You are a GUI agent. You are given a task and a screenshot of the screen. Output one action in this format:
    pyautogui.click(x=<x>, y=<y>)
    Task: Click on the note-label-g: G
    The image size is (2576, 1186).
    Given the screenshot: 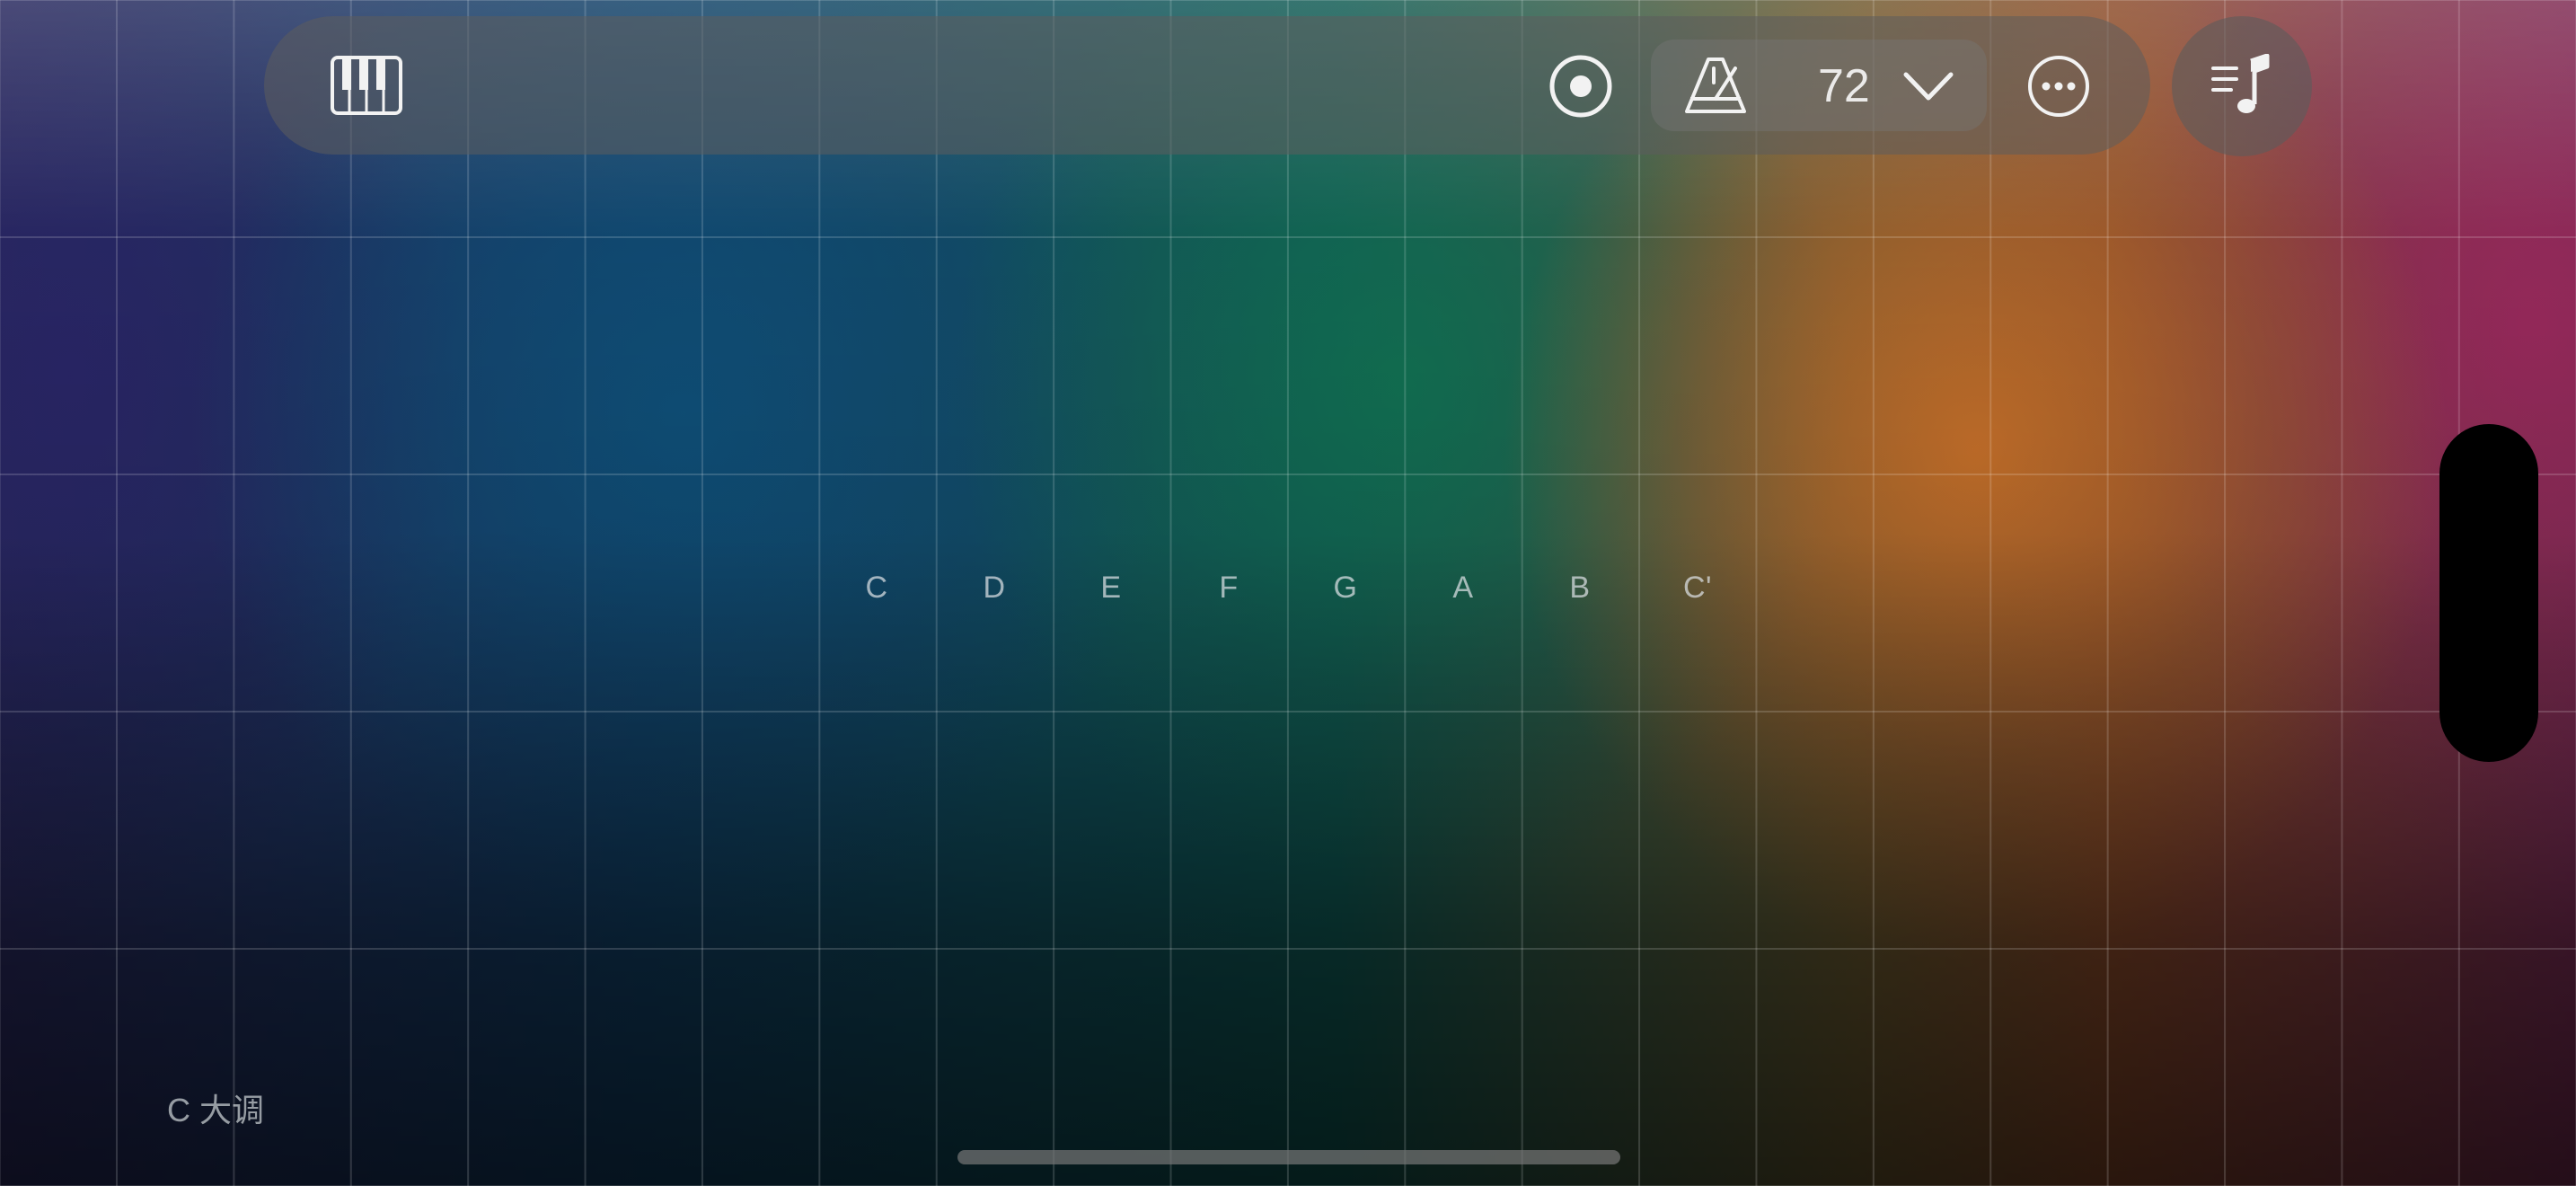 What is the action you would take?
    pyautogui.click(x=1345, y=588)
    